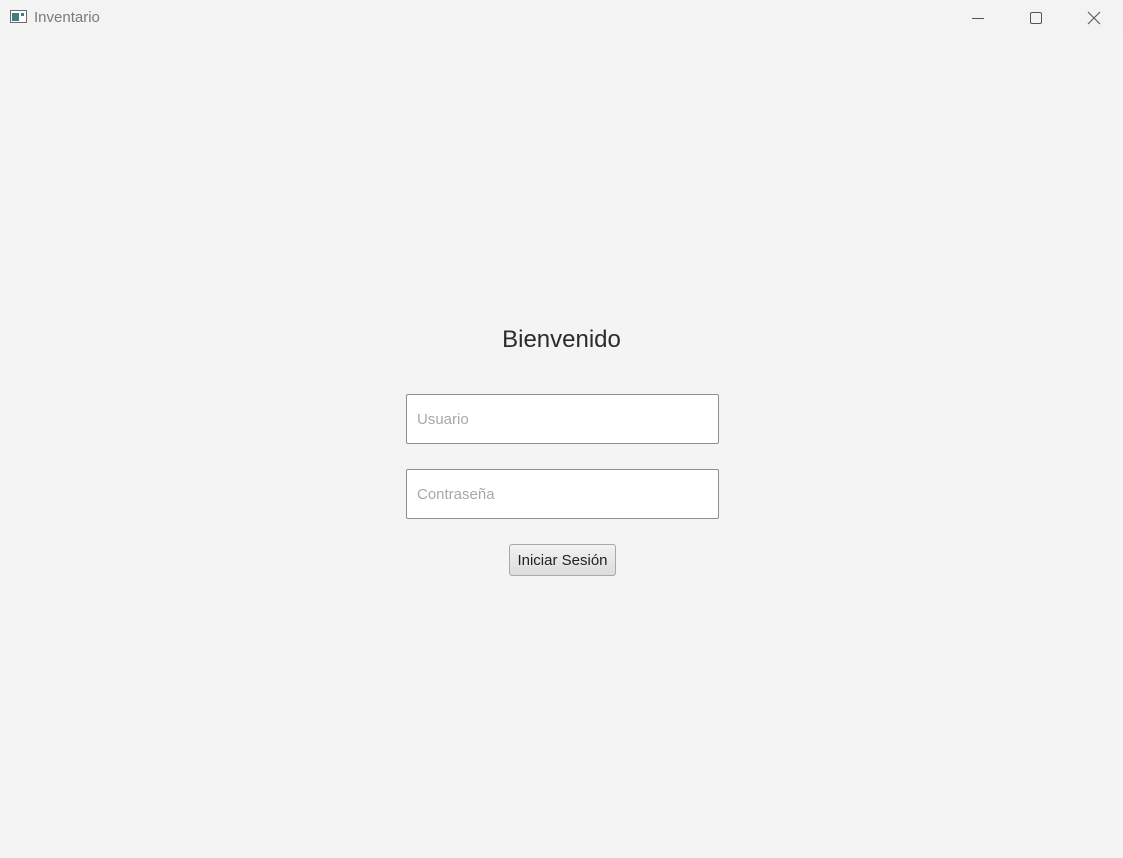  Describe the element at coordinates (67, 17) in the screenshot. I see `window-title: Inventario` at that location.